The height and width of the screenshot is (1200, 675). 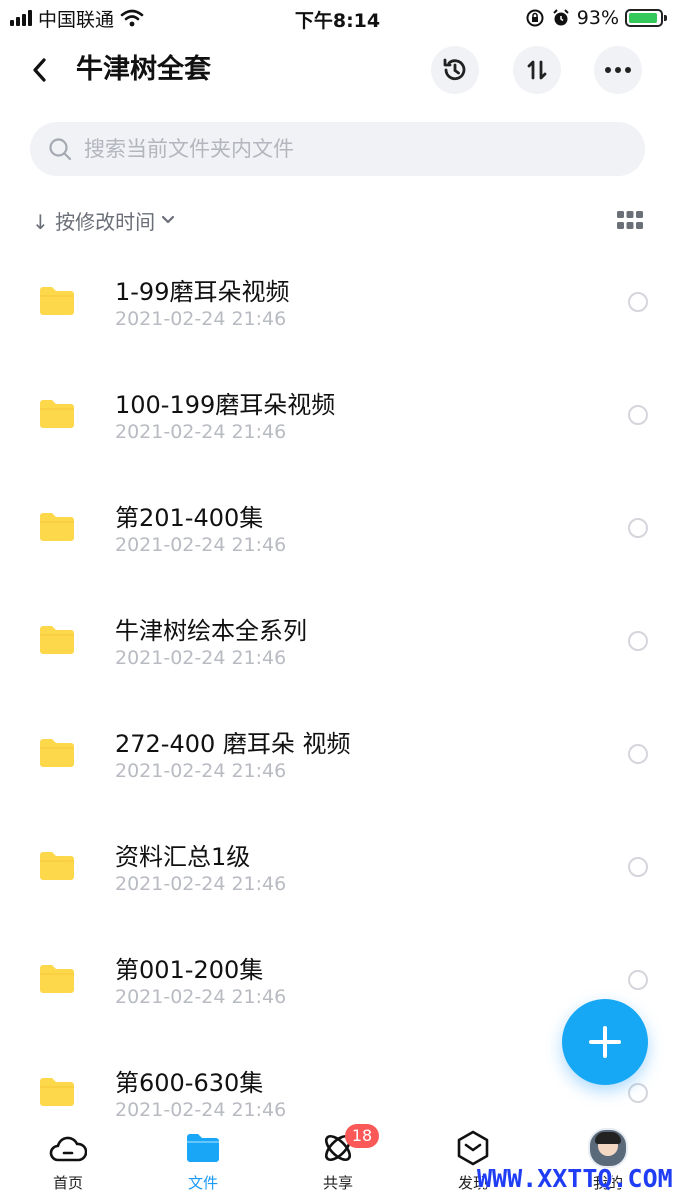 What do you see at coordinates (94, 221) in the screenshot?
I see `sort-label: ↓ 按修改时间` at bounding box center [94, 221].